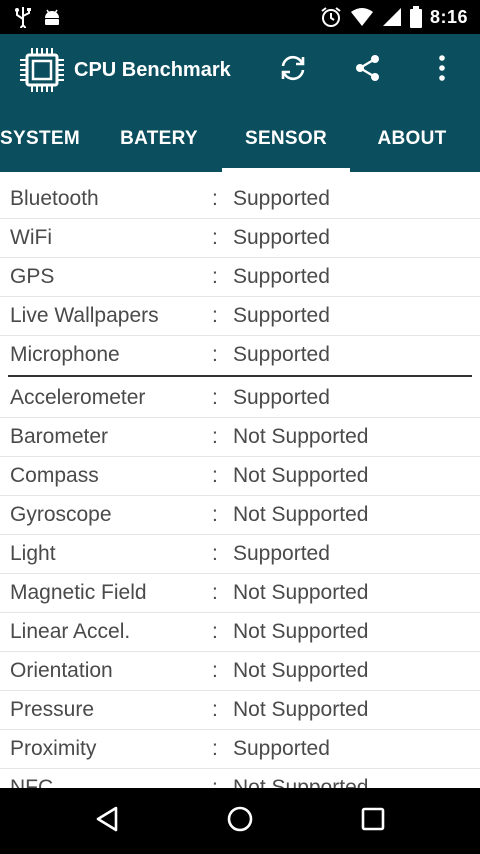 Image resolution: width=480 pixels, height=854 pixels. I want to click on feature-name: Bluetooth, so click(54, 198).